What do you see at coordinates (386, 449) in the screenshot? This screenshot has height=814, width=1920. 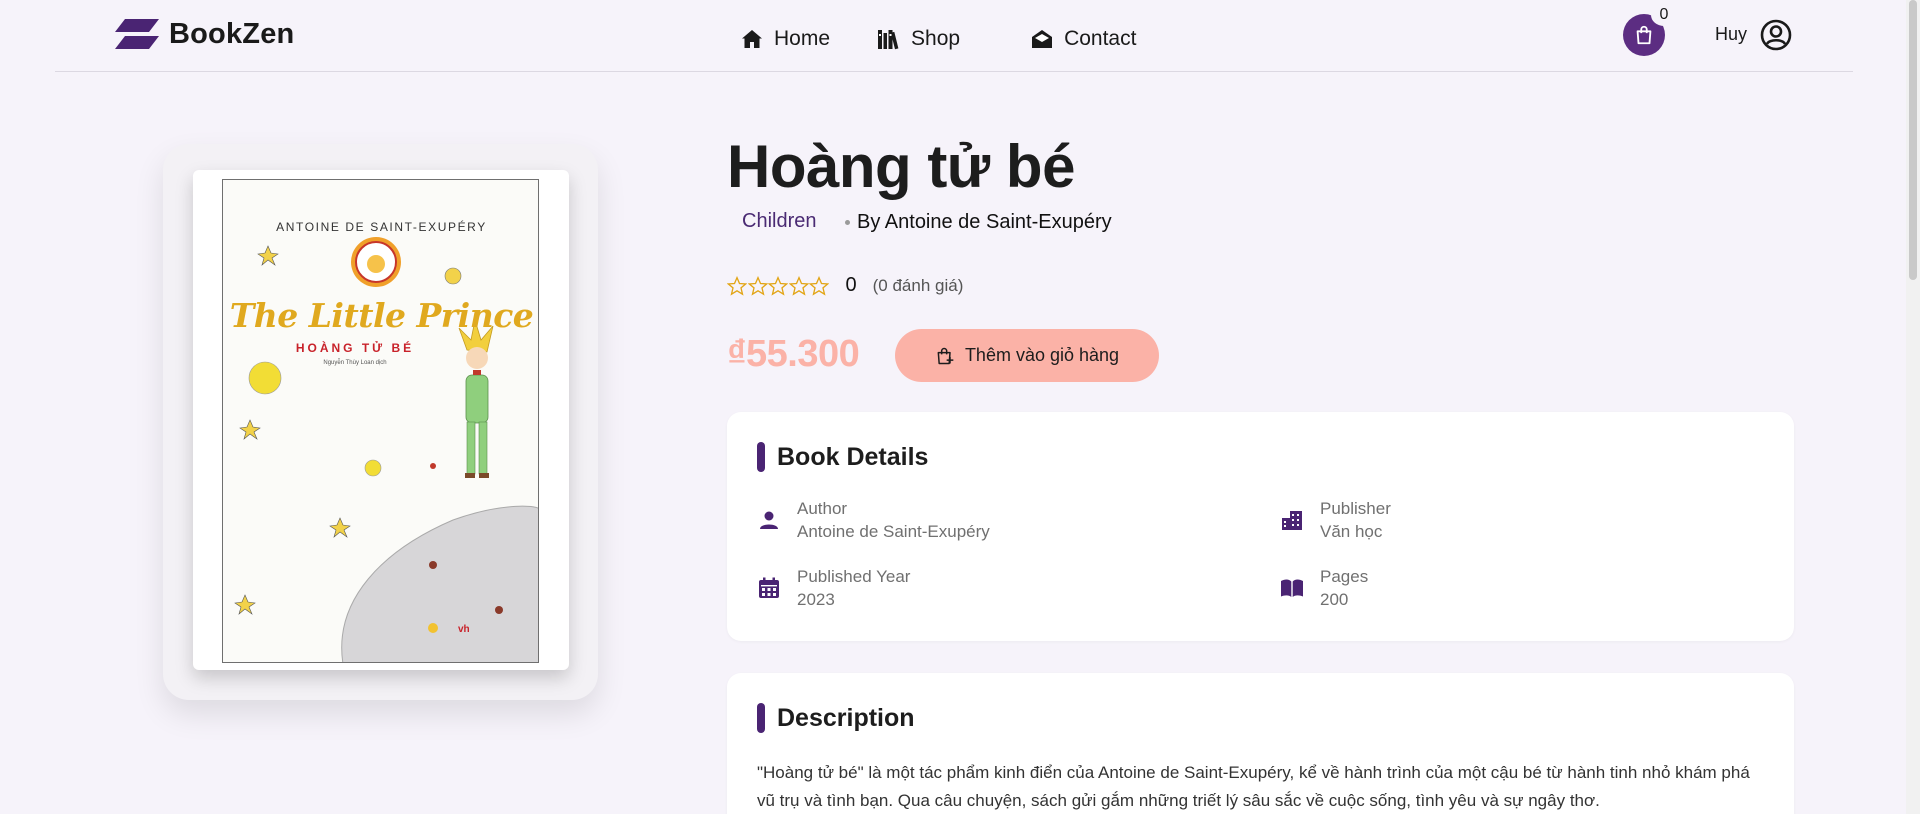 I see `little-prince-illustration: vh` at bounding box center [386, 449].